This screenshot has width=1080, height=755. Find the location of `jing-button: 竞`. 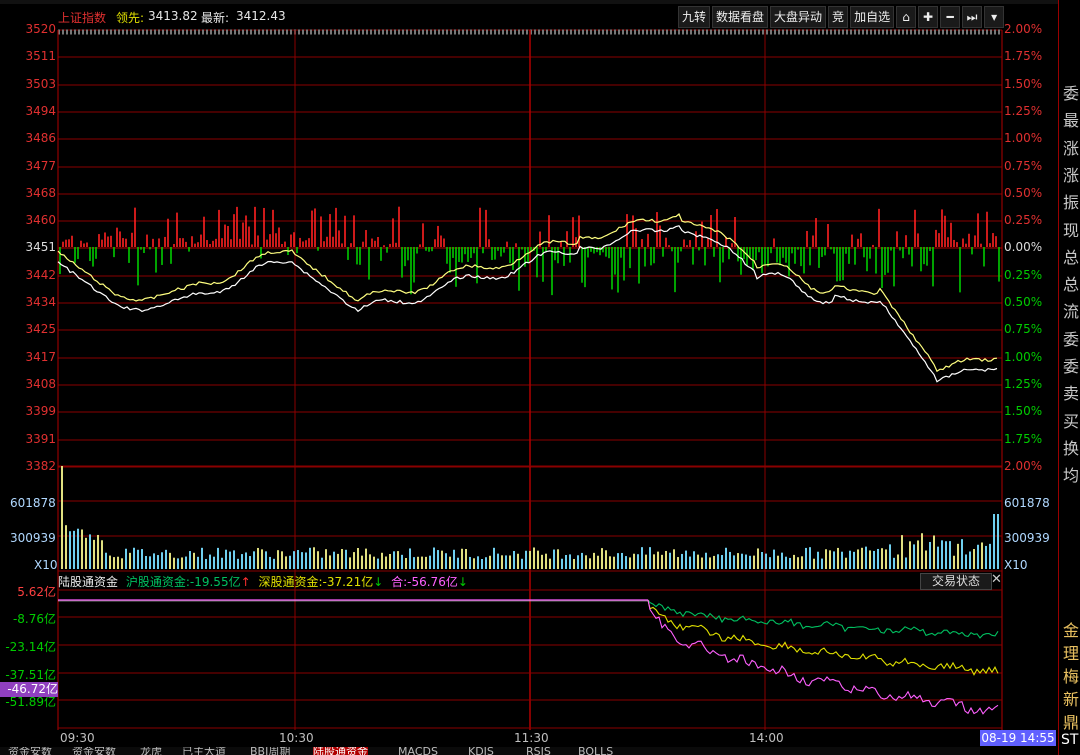

jing-button: 竞 is located at coordinates (838, 17).